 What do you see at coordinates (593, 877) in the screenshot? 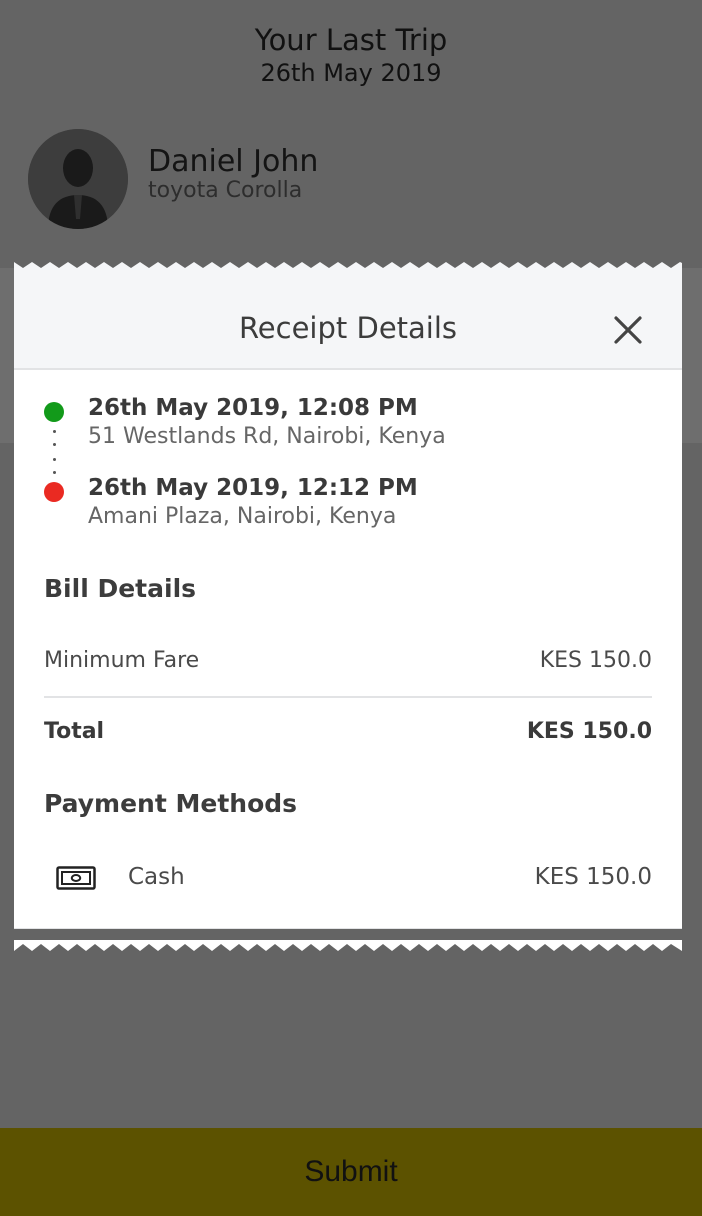
I see `payment-amount: KES 150.0` at bounding box center [593, 877].